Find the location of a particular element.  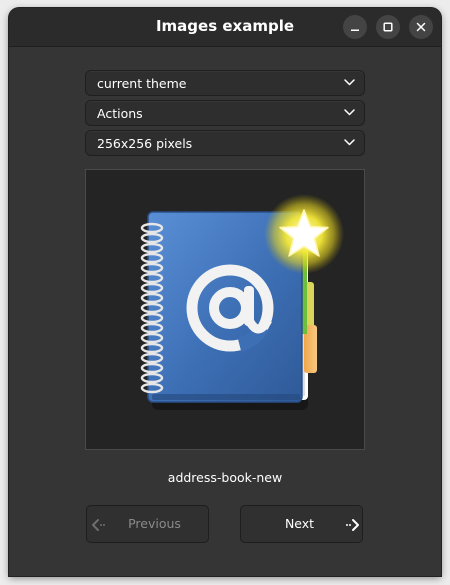

previous-button-label: Previous is located at coordinates (154, 523).